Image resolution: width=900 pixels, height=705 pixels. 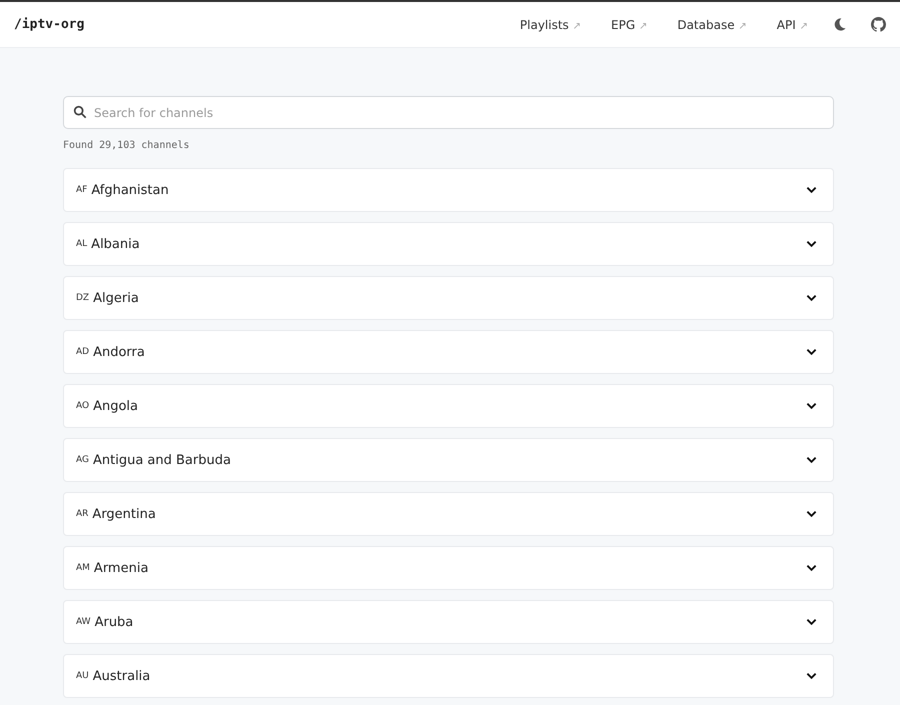 What do you see at coordinates (448, 622) in the screenshot?
I see `country-row: AW Aruba` at bounding box center [448, 622].